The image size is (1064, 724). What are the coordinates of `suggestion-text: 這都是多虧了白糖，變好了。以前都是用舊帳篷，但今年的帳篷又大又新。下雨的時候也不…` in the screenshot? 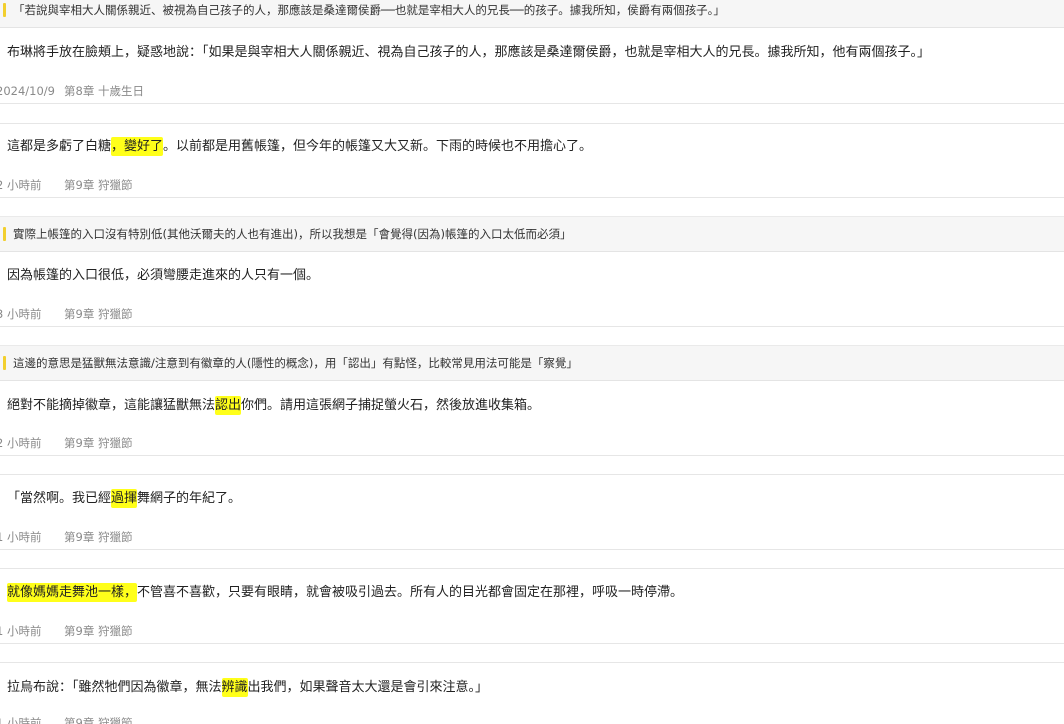 It's located at (300, 146).